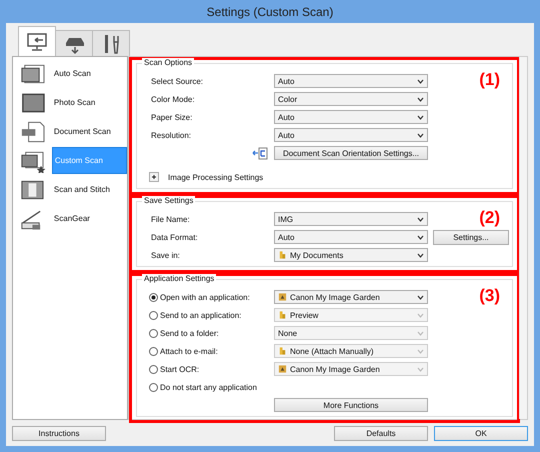 This screenshot has width=540, height=452. I want to click on monitor-icon, so click(37, 41).